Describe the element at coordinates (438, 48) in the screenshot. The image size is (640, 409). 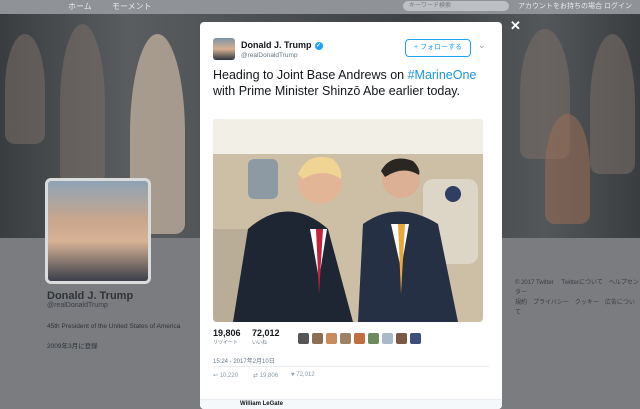
I see `follow-button: + フォローする` at that location.